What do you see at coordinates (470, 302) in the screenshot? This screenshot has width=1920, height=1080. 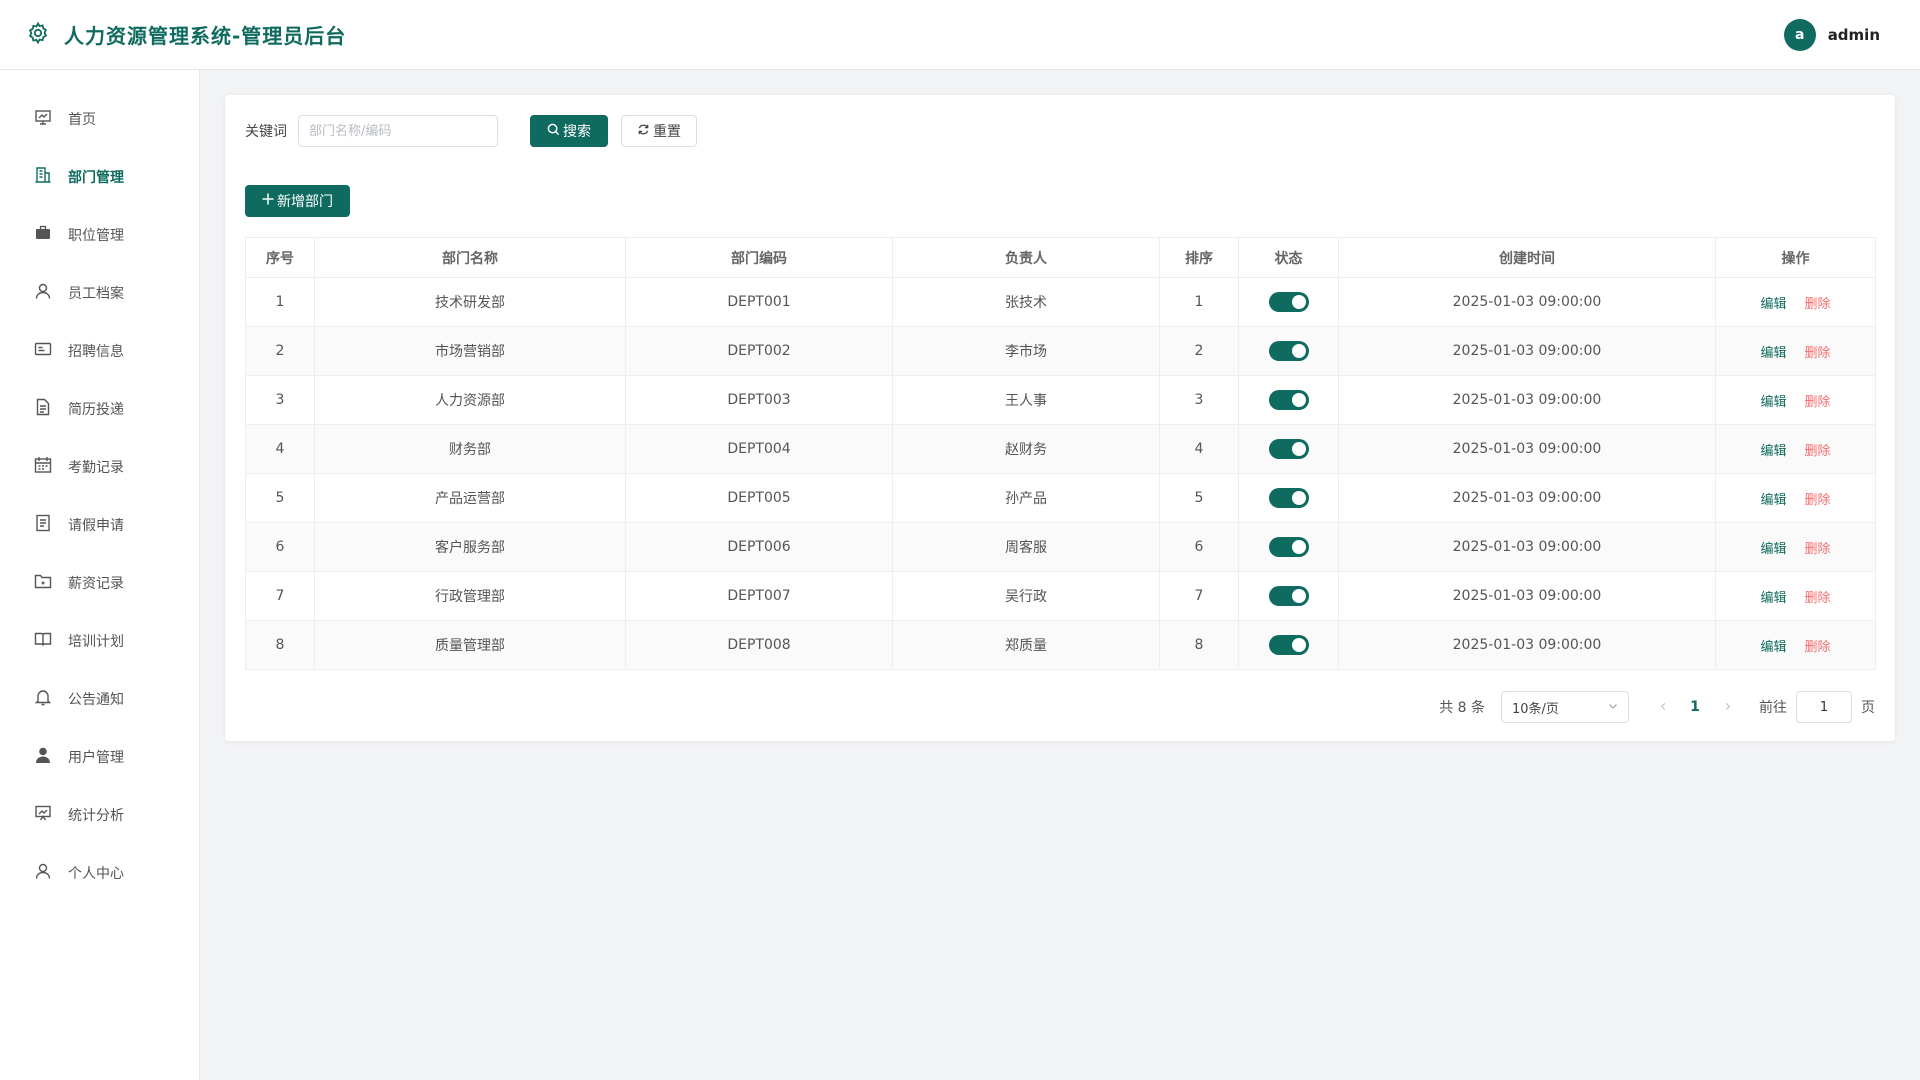 I see `cell-name: 技术研发部` at bounding box center [470, 302].